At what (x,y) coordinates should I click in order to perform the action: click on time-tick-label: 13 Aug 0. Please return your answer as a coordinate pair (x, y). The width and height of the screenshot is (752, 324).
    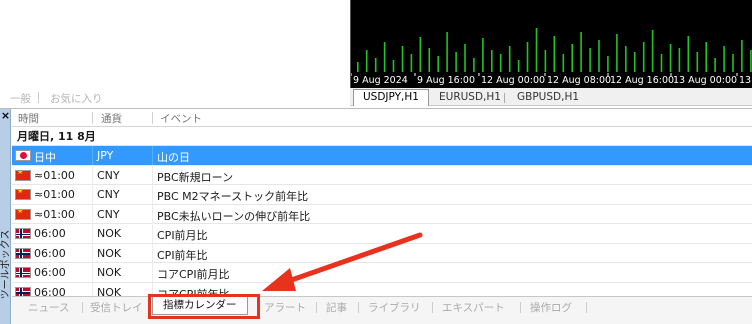
    Looking at the image, I should click on (745, 80).